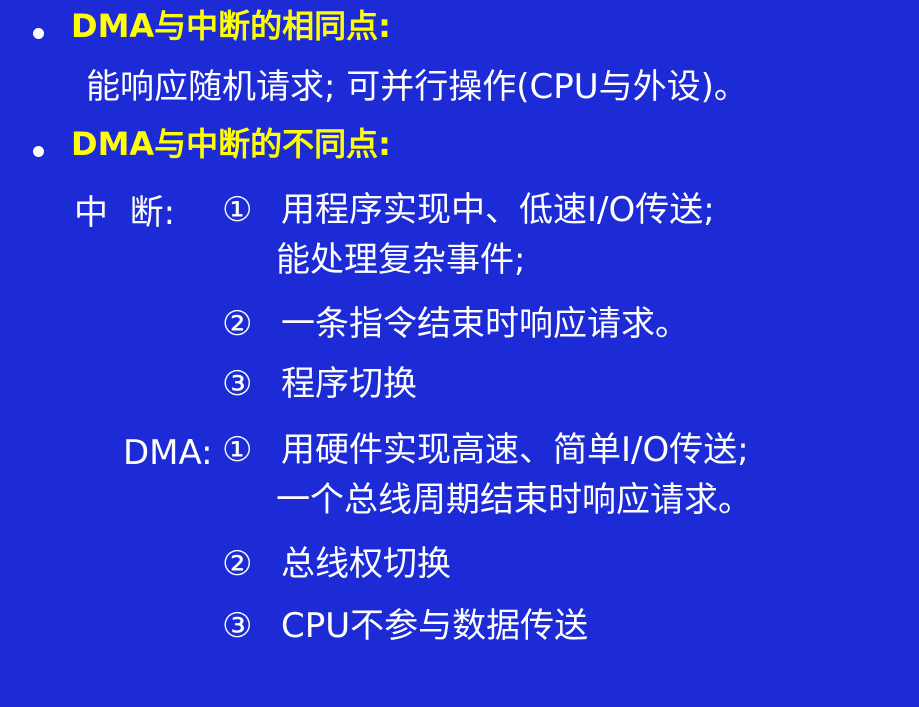  I want to click on dma-label: DMA:, so click(168, 453).